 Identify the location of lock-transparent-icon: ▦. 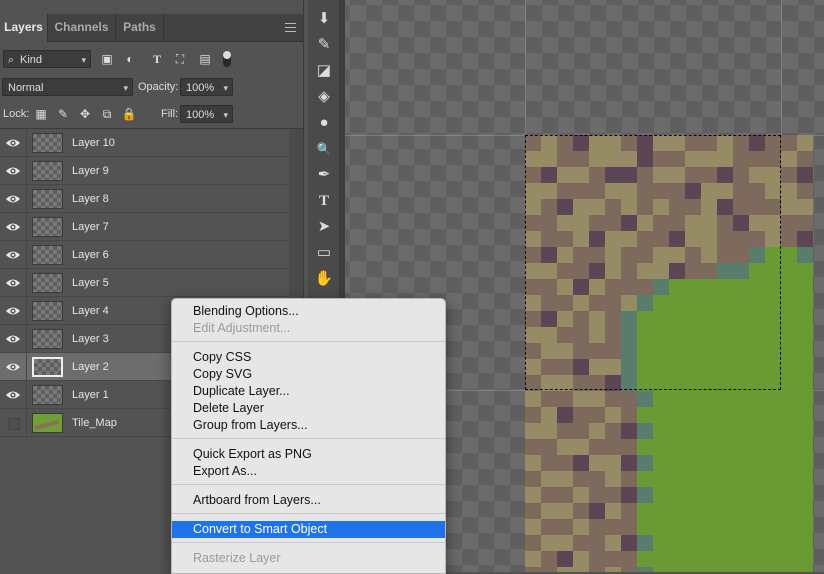
(41, 114).